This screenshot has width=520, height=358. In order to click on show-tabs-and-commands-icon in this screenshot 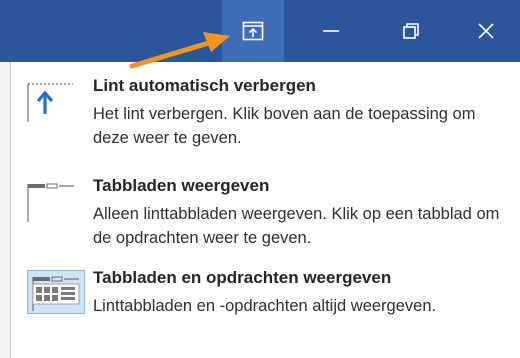, I will do `click(56, 292)`.